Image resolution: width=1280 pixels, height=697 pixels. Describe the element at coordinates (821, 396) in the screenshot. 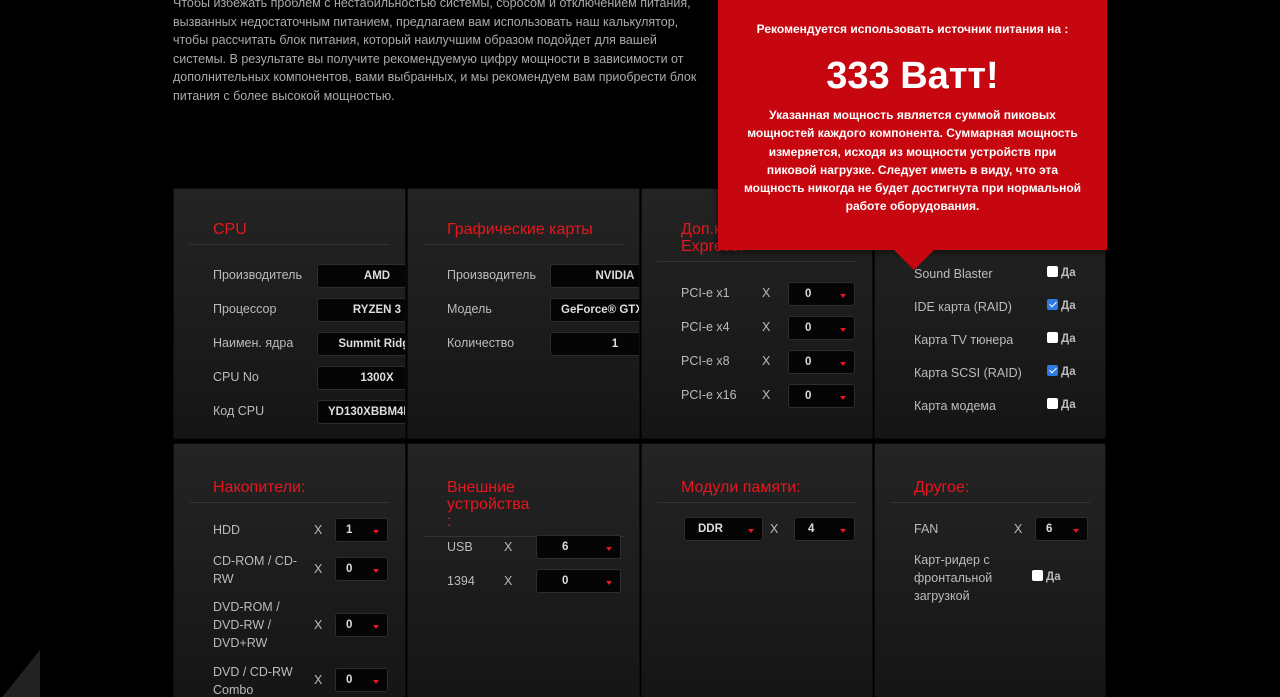

I see `pcie-x16-select: 0` at that location.